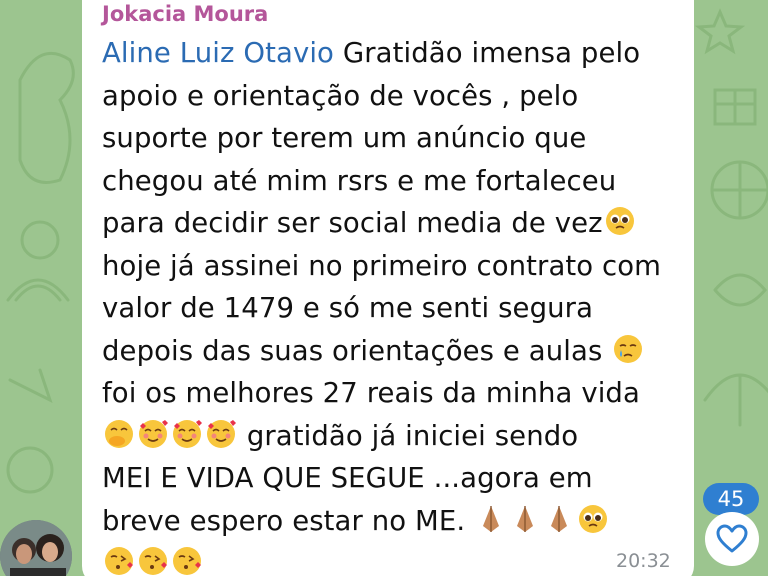  Describe the element at coordinates (394, 436) in the screenshot. I see `message-line-10: gratidão já iniciei sendo` at that location.